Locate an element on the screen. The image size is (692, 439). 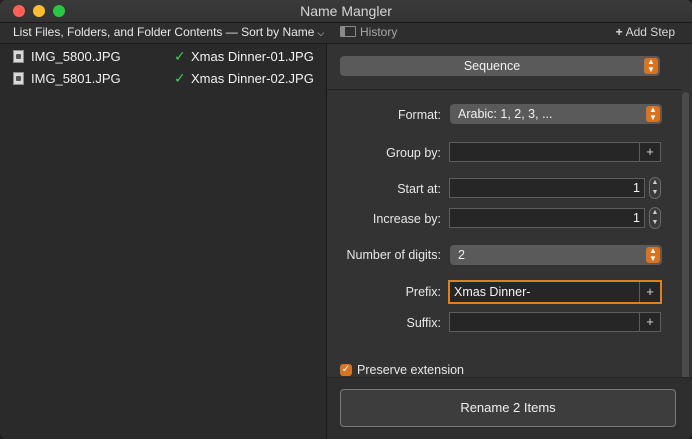
sidebar-icon is located at coordinates (348, 31).